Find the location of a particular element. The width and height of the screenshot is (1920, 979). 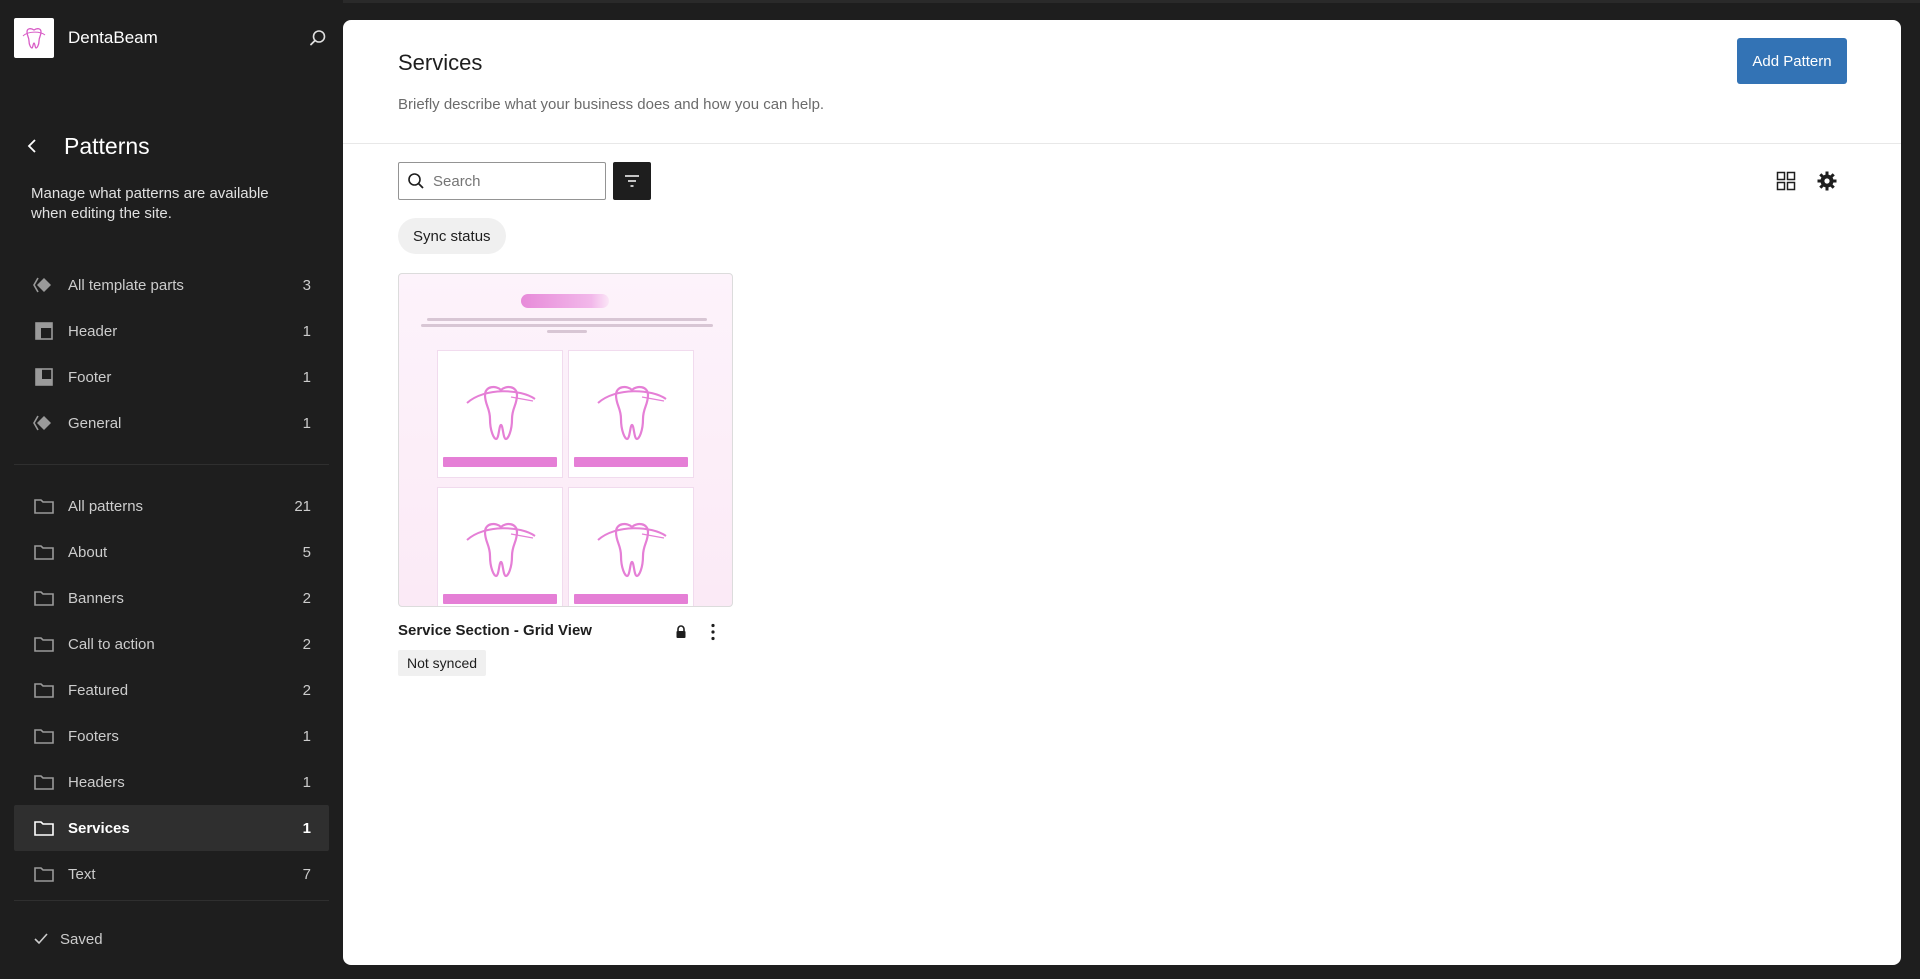

nav-item-label: Featured is located at coordinates (98, 690).